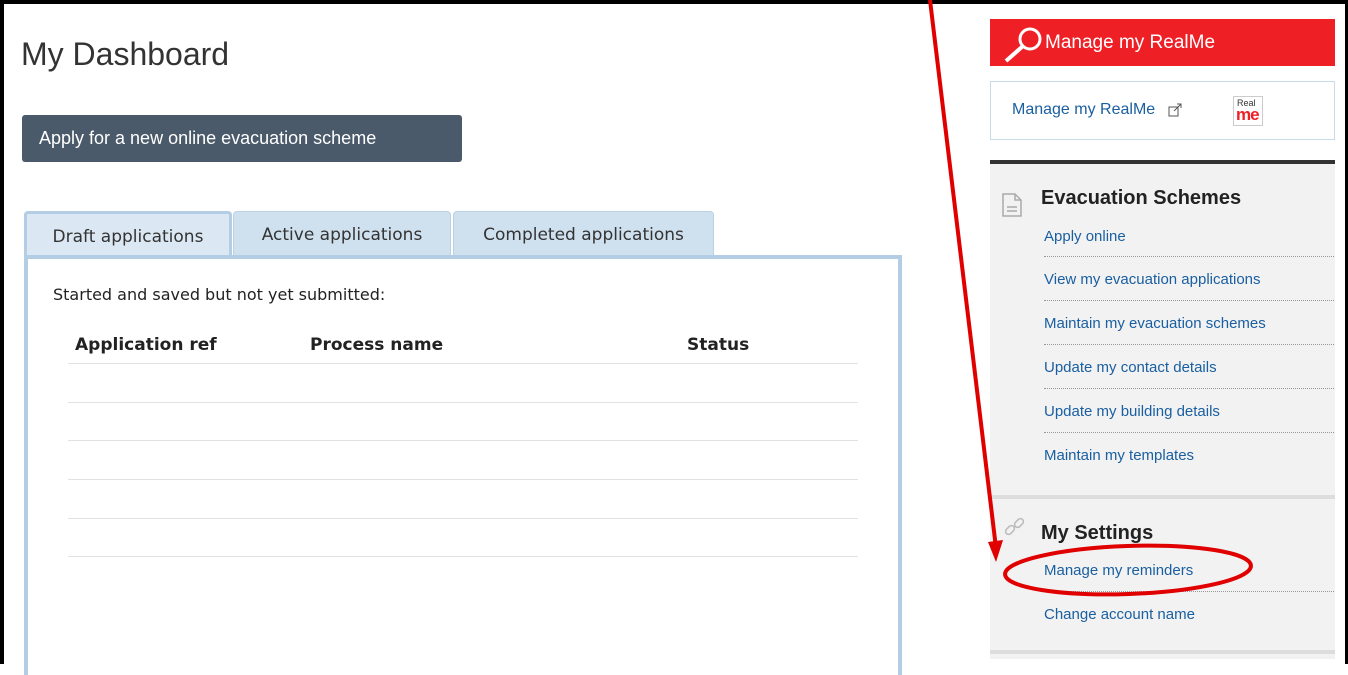  I want to click on apply-new-scheme-button: Apply for a new online evacuation scheme, so click(242, 138).